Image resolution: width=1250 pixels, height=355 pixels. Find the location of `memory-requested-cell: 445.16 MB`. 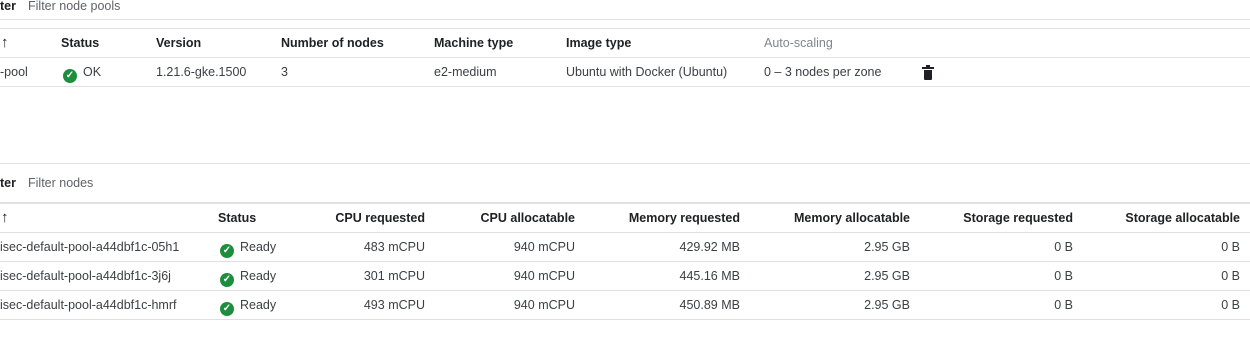

memory-requested-cell: 445.16 MB is located at coordinates (709, 276).